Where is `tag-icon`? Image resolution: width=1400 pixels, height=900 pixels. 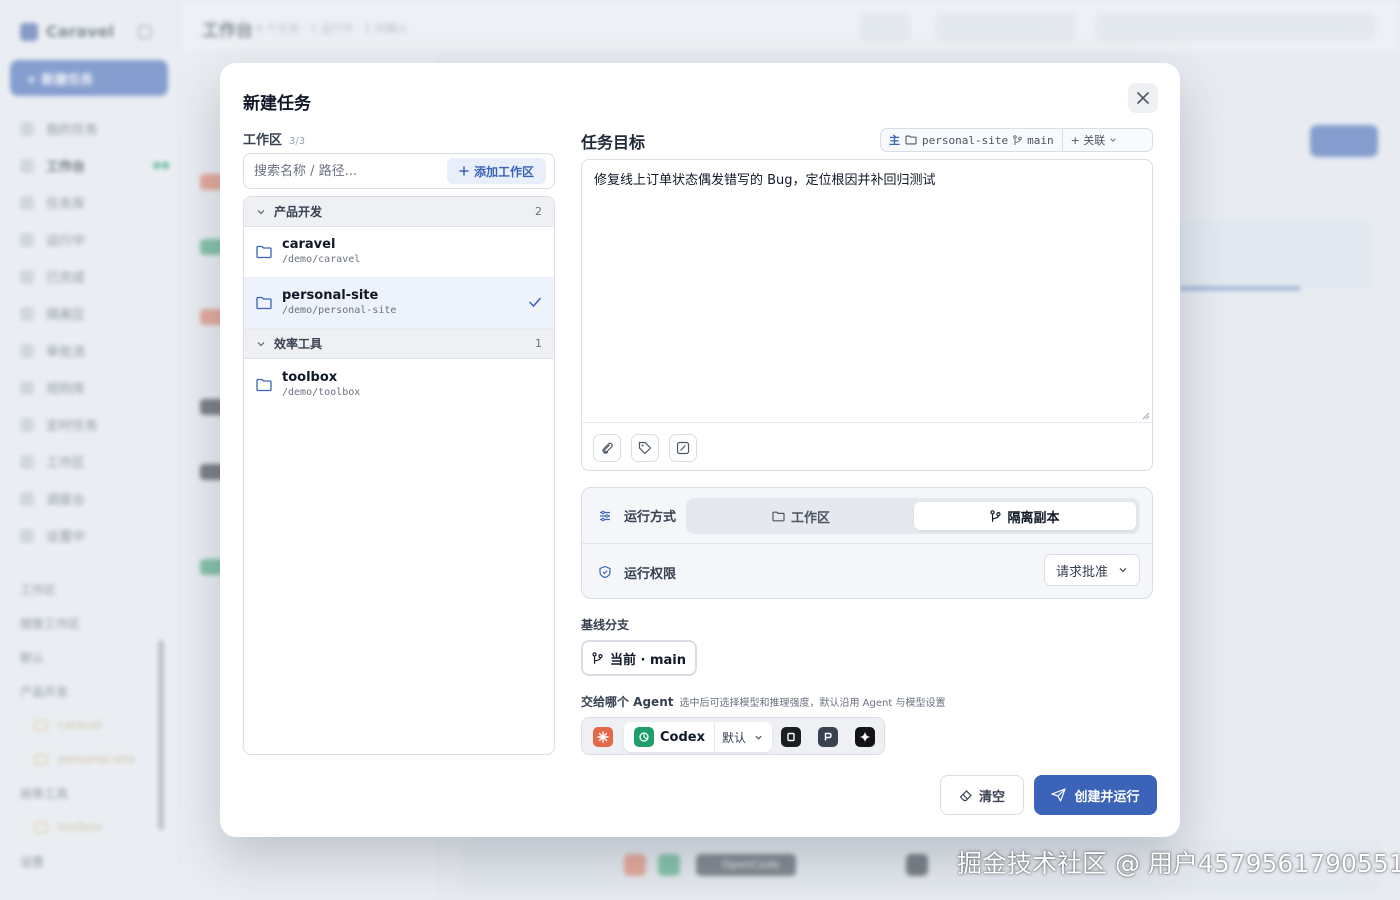
tag-icon is located at coordinates (645, 448).